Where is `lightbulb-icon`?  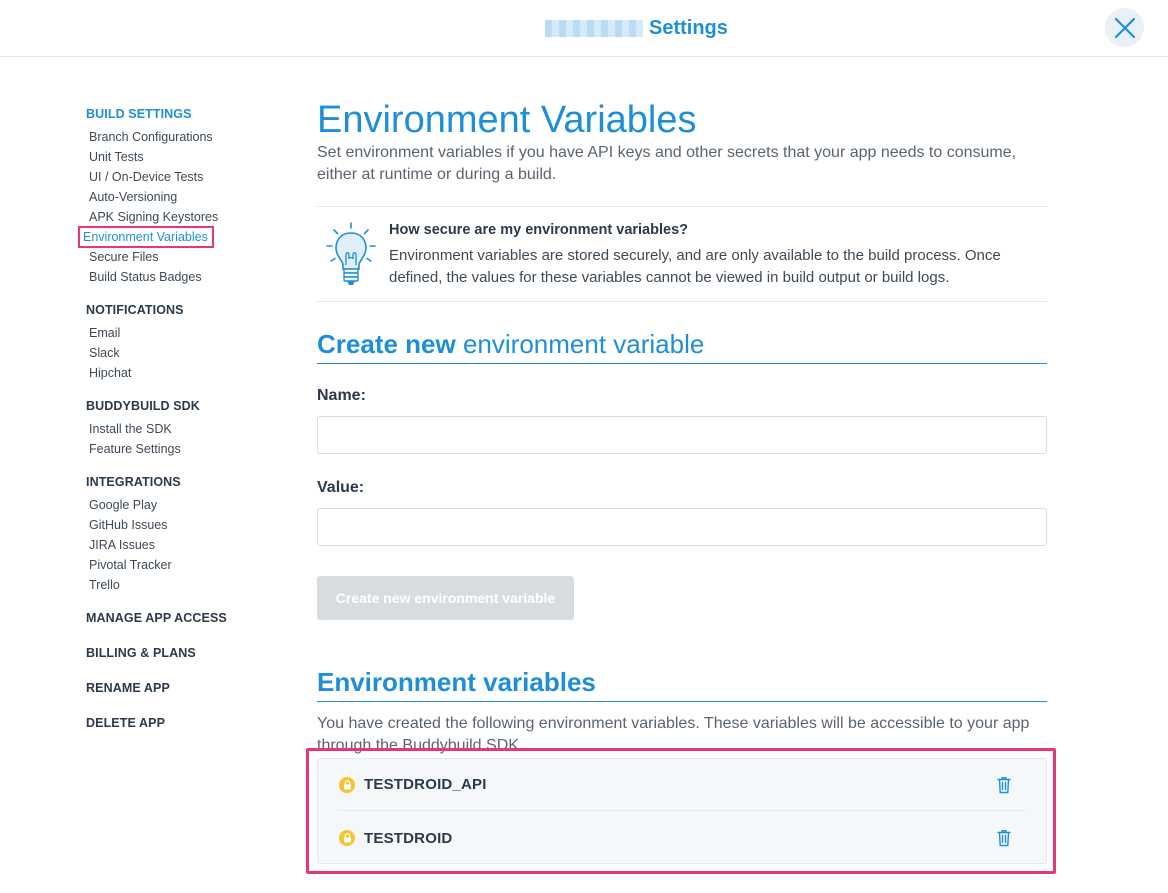
lightbulb-icon is located at coordinates (351, 253).